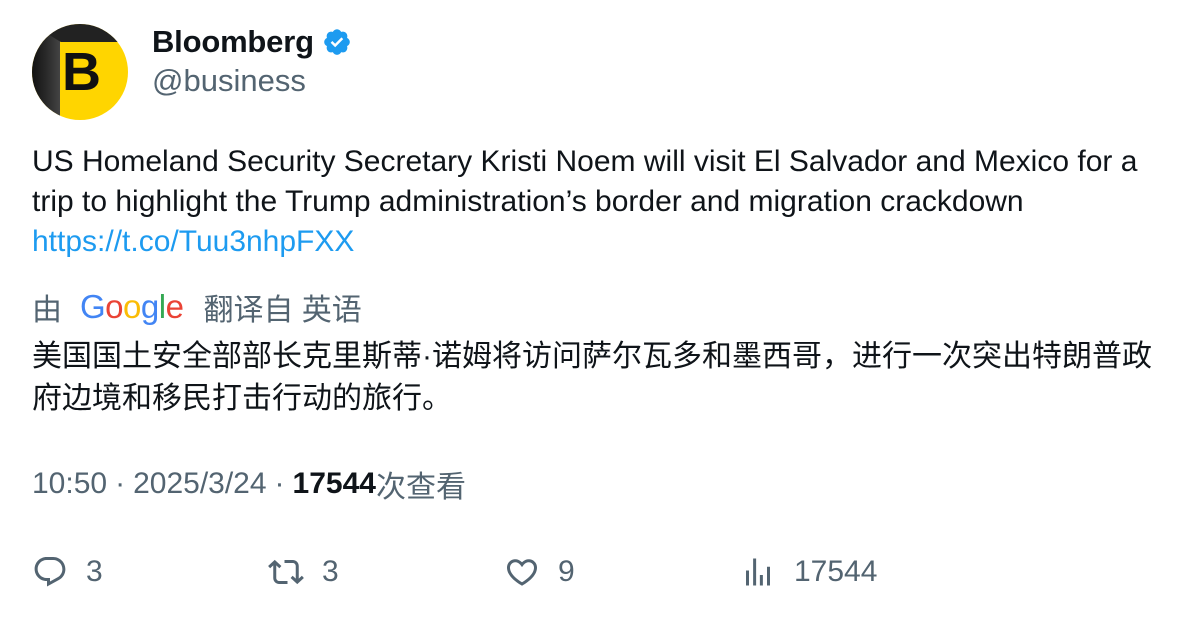  What do you see at coordinates (337, 42) in the screenshot?
I see `verified-badge-icon` at bounding box center [337, 42].